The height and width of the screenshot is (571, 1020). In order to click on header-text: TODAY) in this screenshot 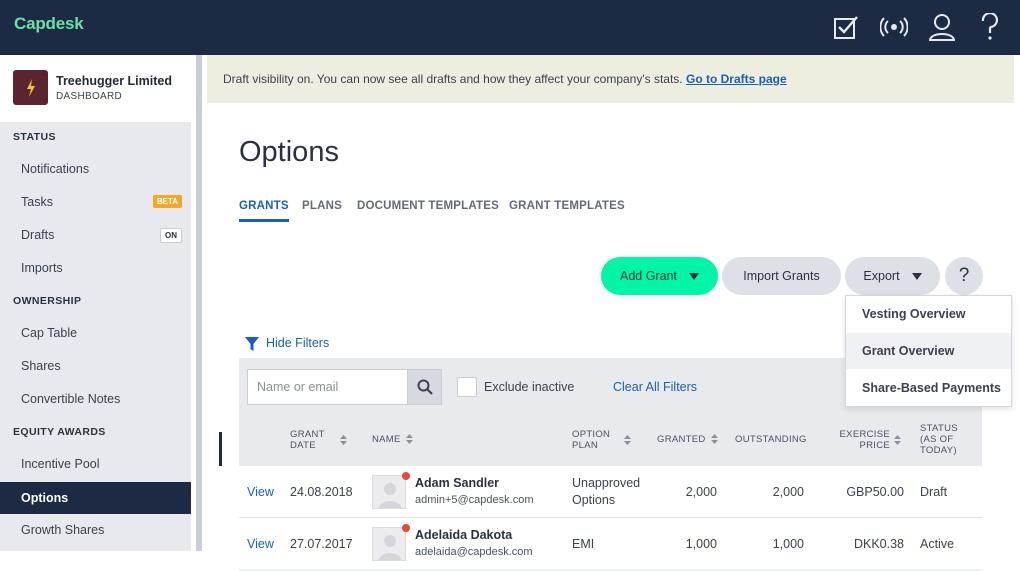, I will do `click(938, 450)`.